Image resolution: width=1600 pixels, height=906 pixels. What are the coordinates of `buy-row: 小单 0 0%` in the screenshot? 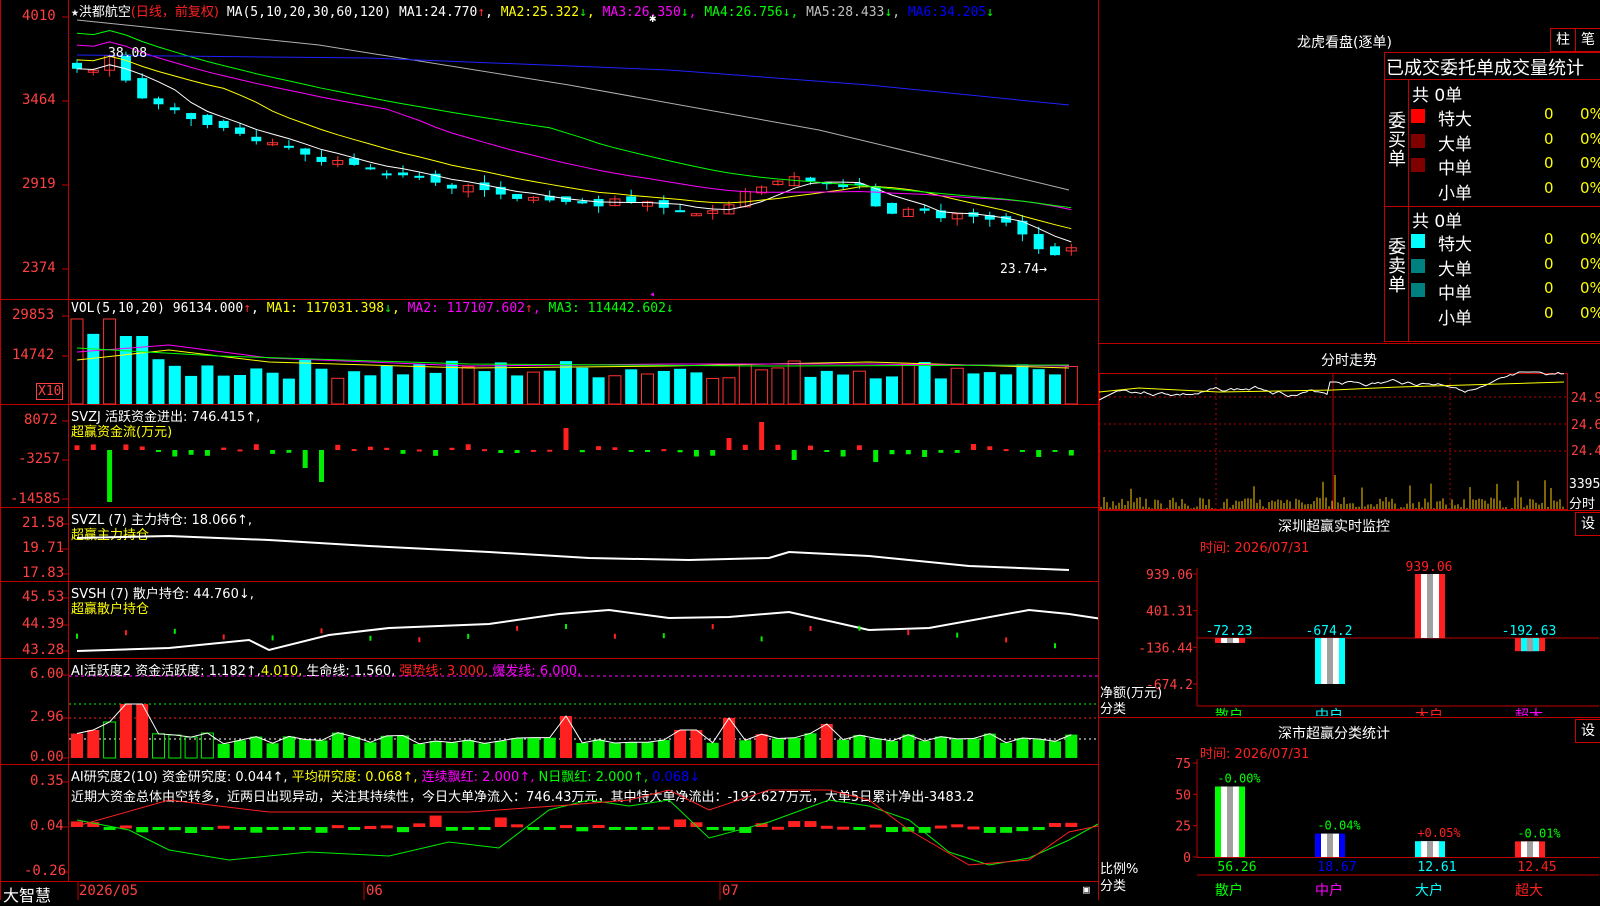 It's located at (1505, 190).